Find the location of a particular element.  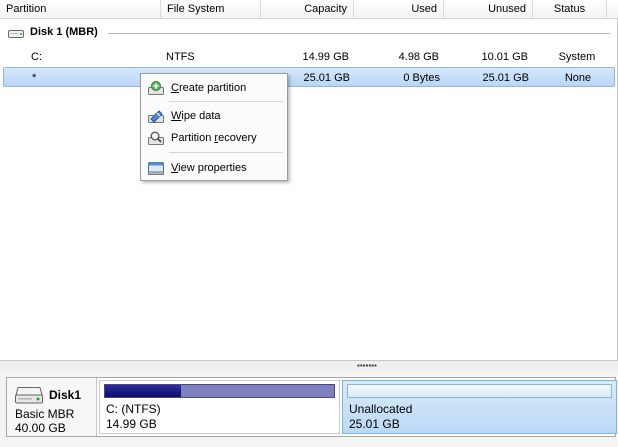

table-row-selected: * 25.01 GB 0 Bytes 25.01 GB None is located at coordinates (309, 77).